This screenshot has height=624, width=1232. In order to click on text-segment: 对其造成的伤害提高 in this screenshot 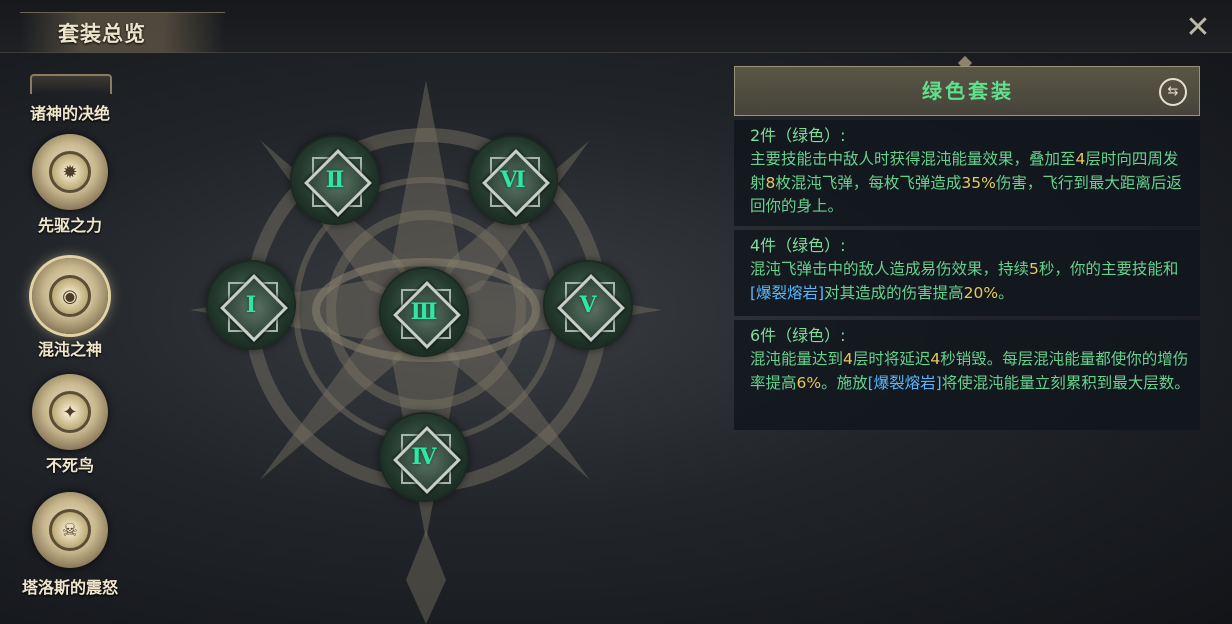, I will do `click(894, 292)`.